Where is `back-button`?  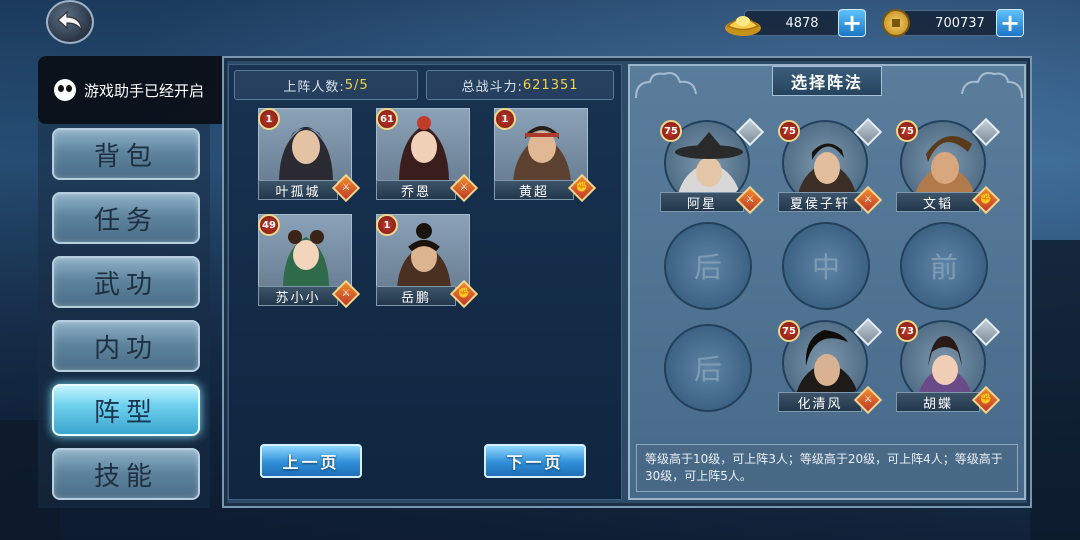 back-button is located at coordinates (70, 22).